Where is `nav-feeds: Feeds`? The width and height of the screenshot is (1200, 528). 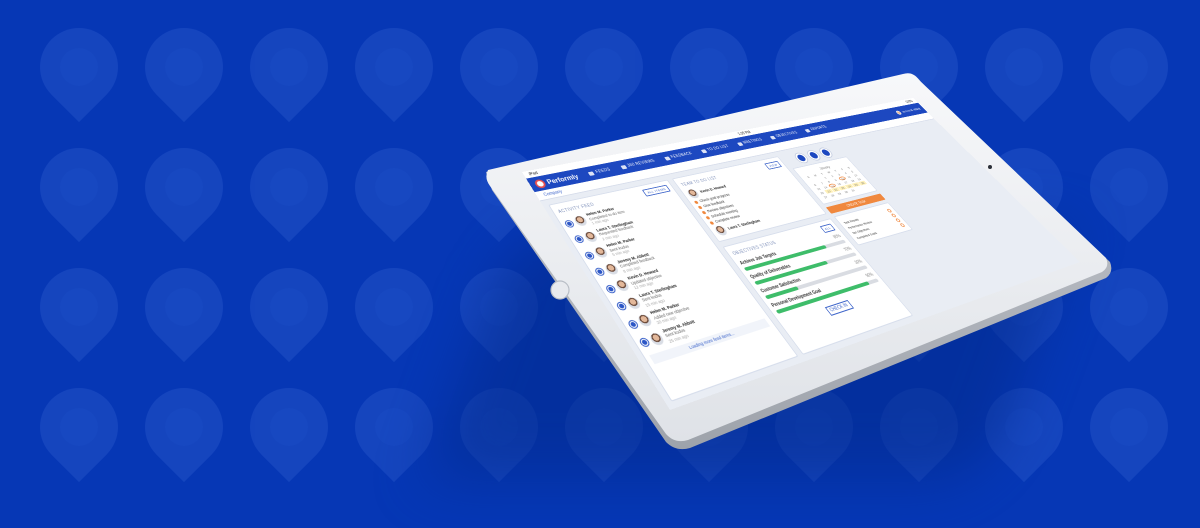
nav-feeds: Feeds is located at coordinates (599, 171).